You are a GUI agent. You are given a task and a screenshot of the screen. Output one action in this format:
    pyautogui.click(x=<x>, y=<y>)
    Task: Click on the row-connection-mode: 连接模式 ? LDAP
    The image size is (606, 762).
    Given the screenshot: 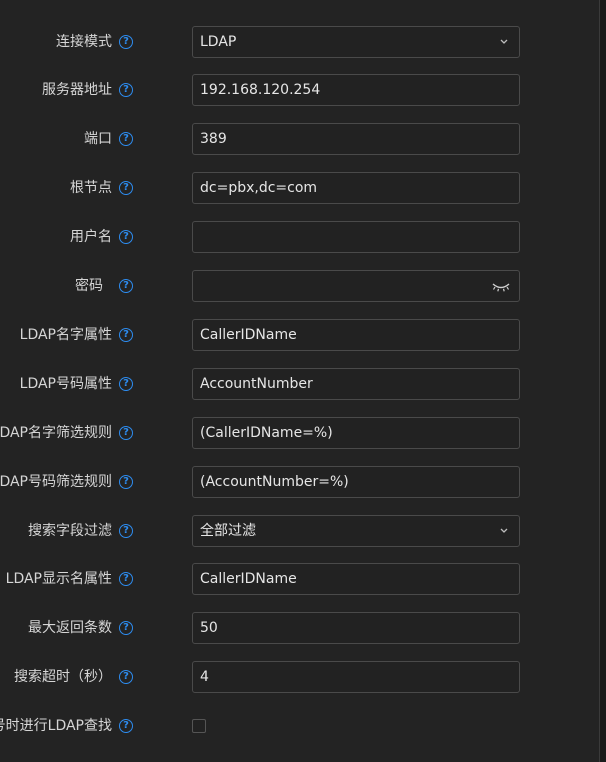 What is the action you would take?
    pyautogui.click(x=299, y=42)
    